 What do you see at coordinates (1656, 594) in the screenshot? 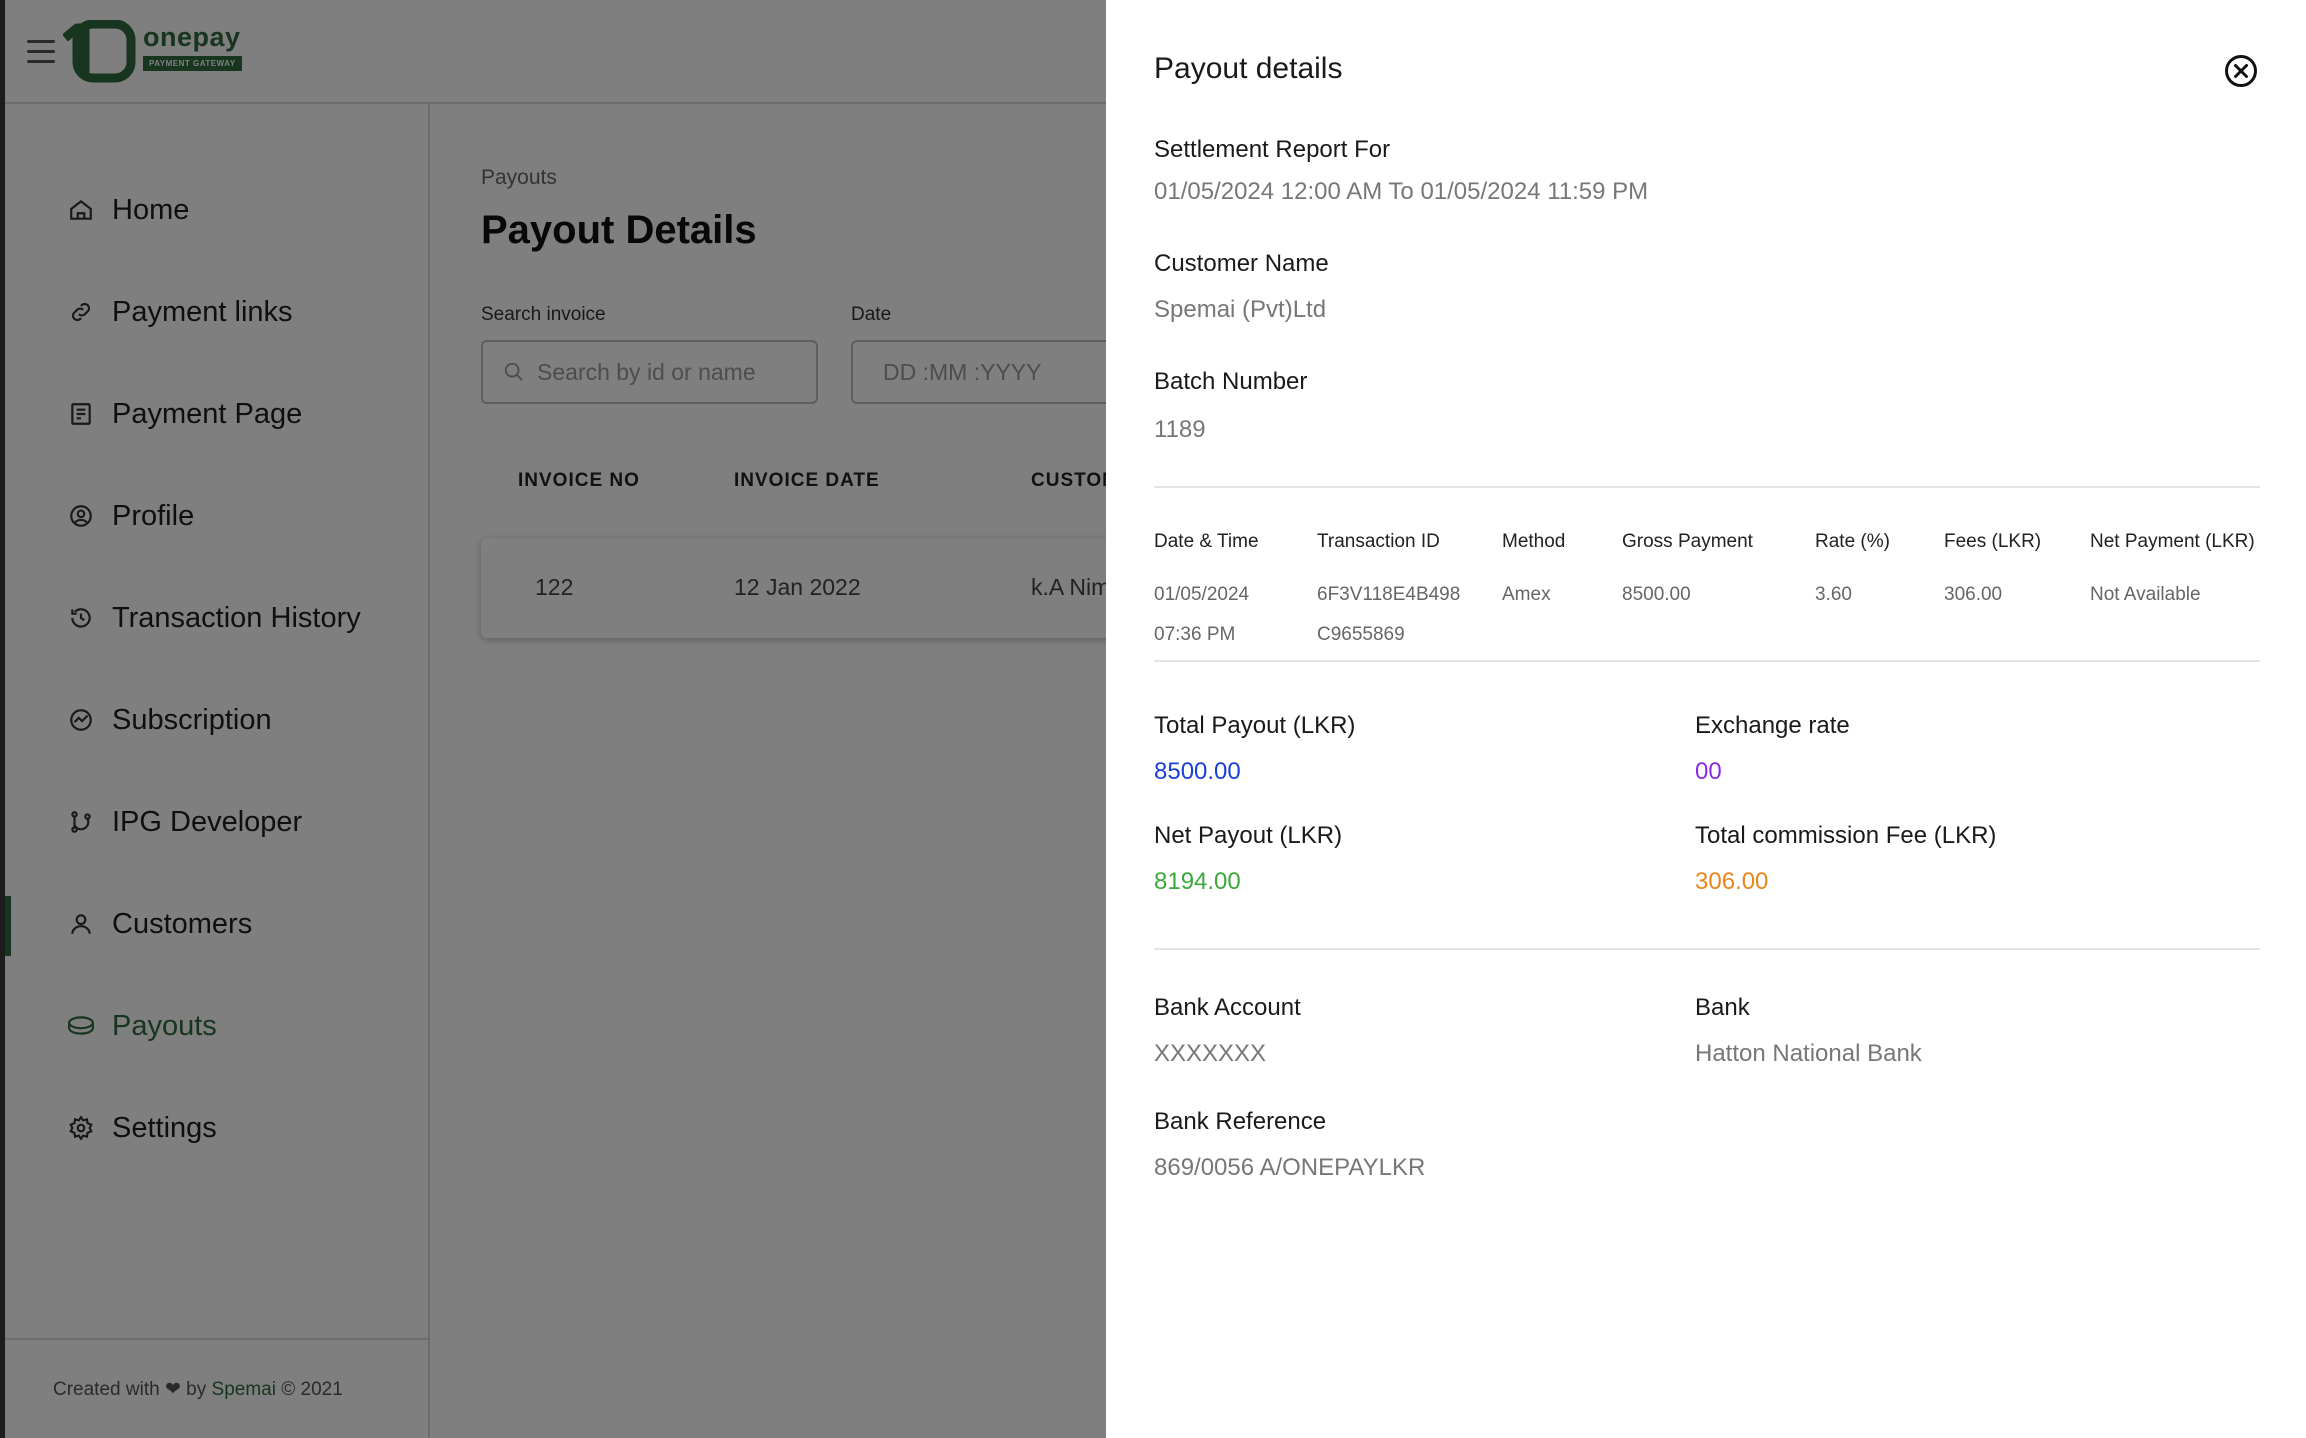
I see `txn-gross: 8500.00` at bounding box center [1656, 594].